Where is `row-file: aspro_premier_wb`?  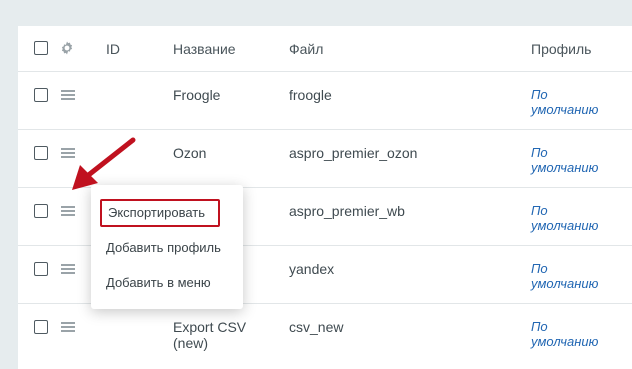 row-file: aspro_premier_wb is located at coordinates (347, 211).